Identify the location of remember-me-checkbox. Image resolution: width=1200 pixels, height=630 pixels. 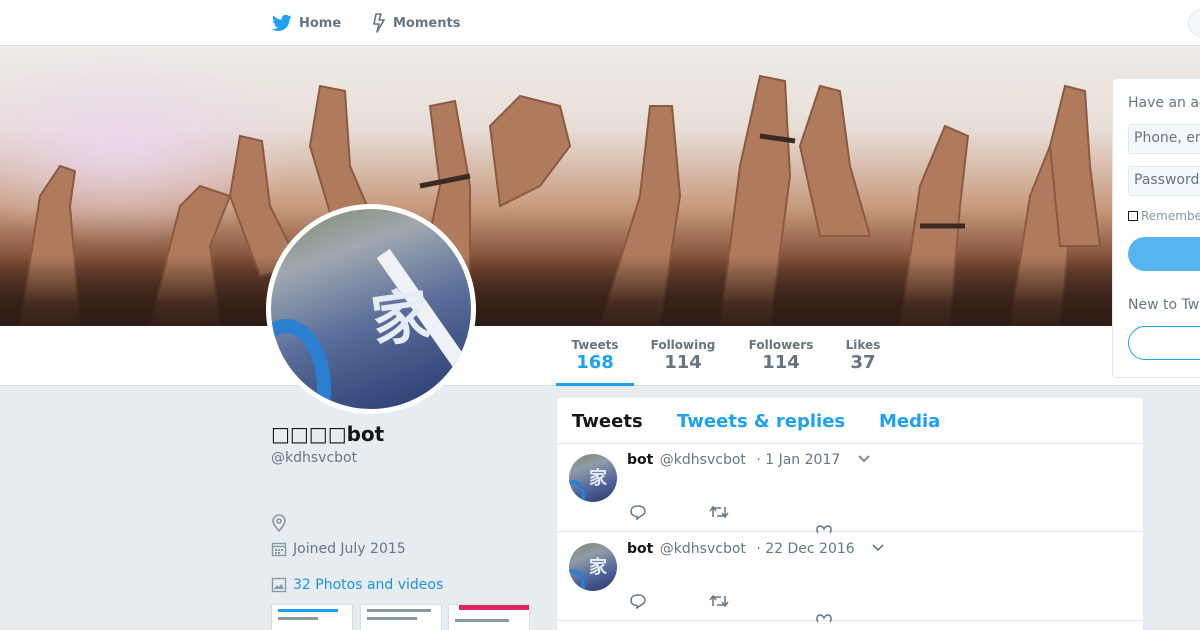
(1133, 216).